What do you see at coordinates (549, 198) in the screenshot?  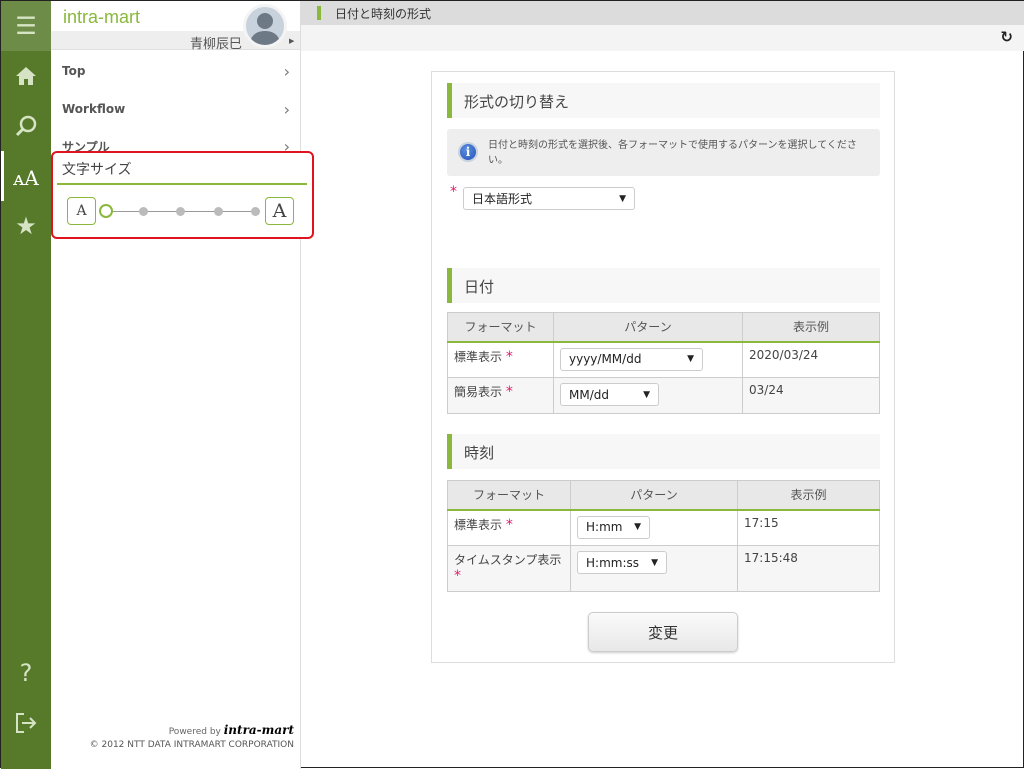 I see `format-select: 日本語形式 ▼` at bounding box center [549, 198].